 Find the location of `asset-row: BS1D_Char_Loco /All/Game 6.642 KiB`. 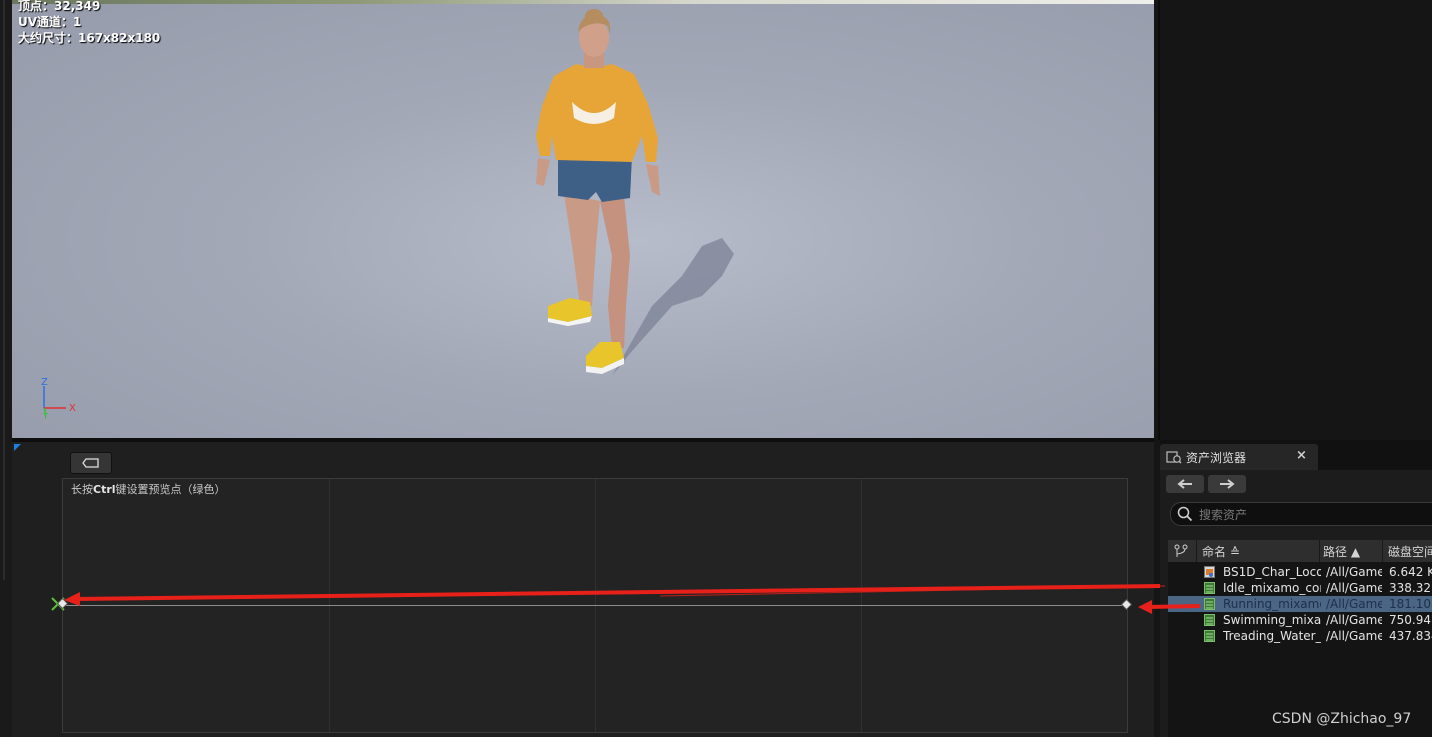

asset-row: BS1D_Char_Loco /All/Game 6.642 KiB is located at coordinates (1300, 572).